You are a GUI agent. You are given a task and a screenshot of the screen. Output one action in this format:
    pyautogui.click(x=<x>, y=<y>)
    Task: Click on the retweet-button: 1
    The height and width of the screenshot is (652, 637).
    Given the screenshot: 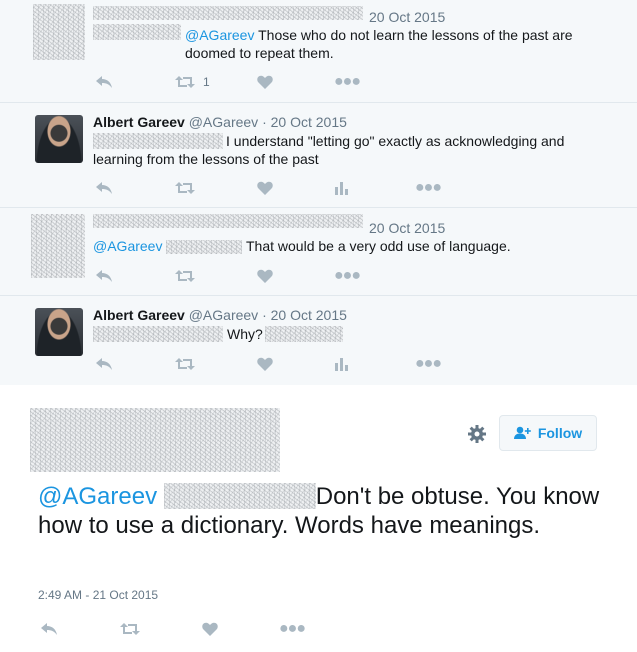 What is the action you would take?
    pyautogui.click(x=192, y=82)
    